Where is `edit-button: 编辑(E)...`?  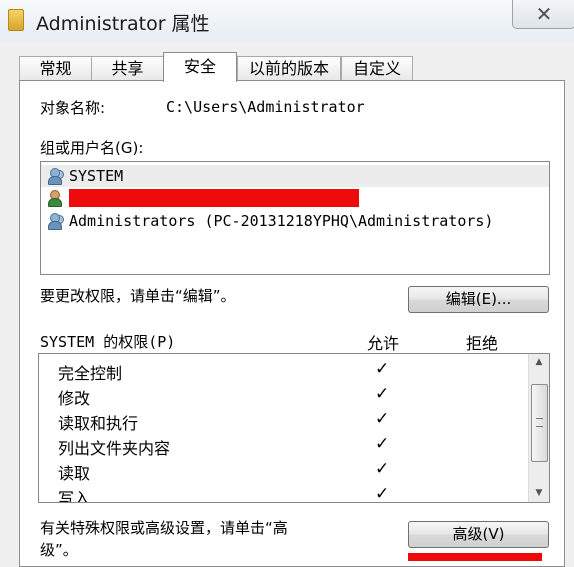
edit-button: 编辑(E)... is located at coordinates (478, 299).